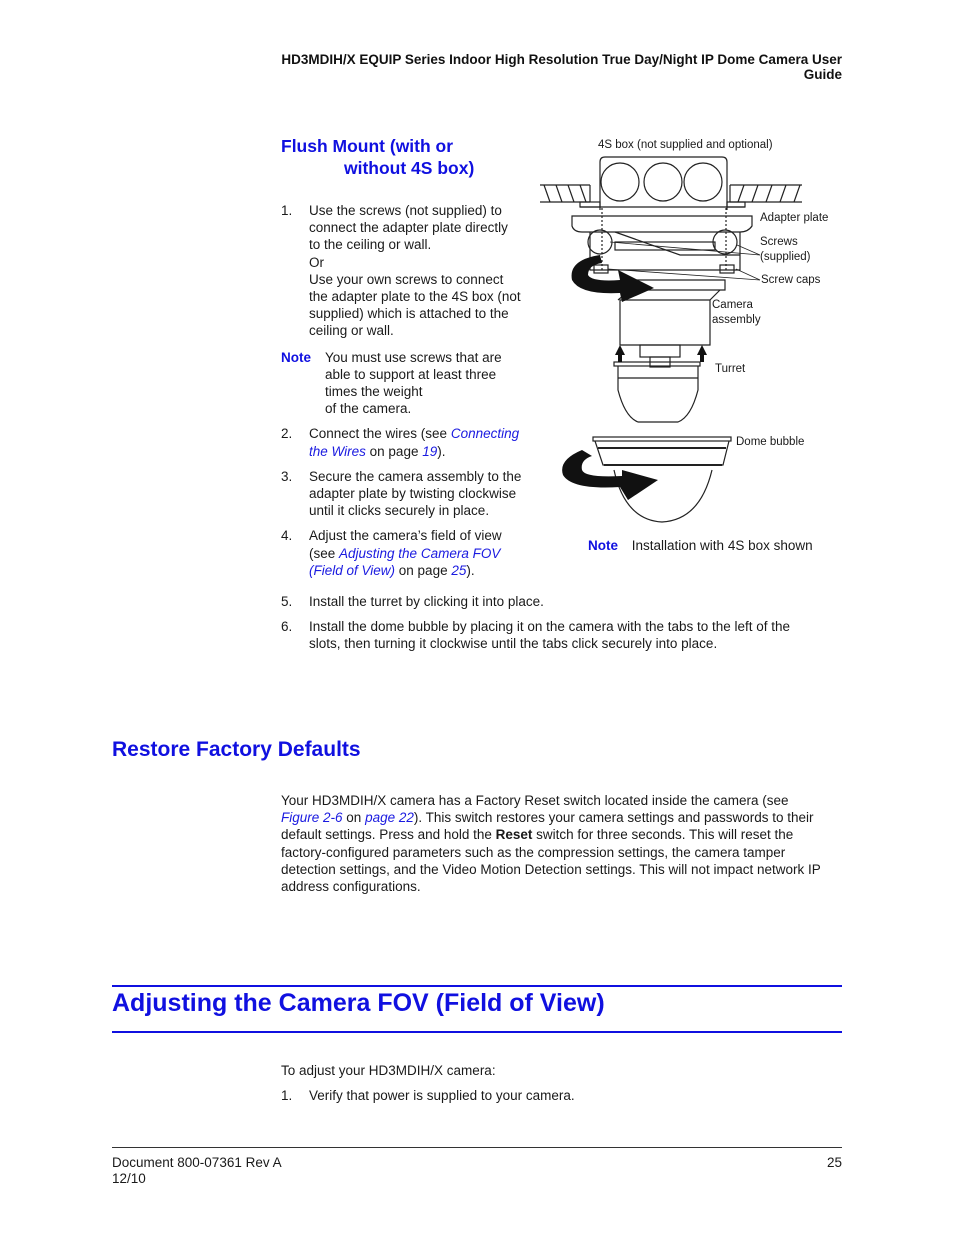  Describe the element at coordinates (791, 280) in the screenshot. I see `label-screw-caps: Screw caps` at that location.